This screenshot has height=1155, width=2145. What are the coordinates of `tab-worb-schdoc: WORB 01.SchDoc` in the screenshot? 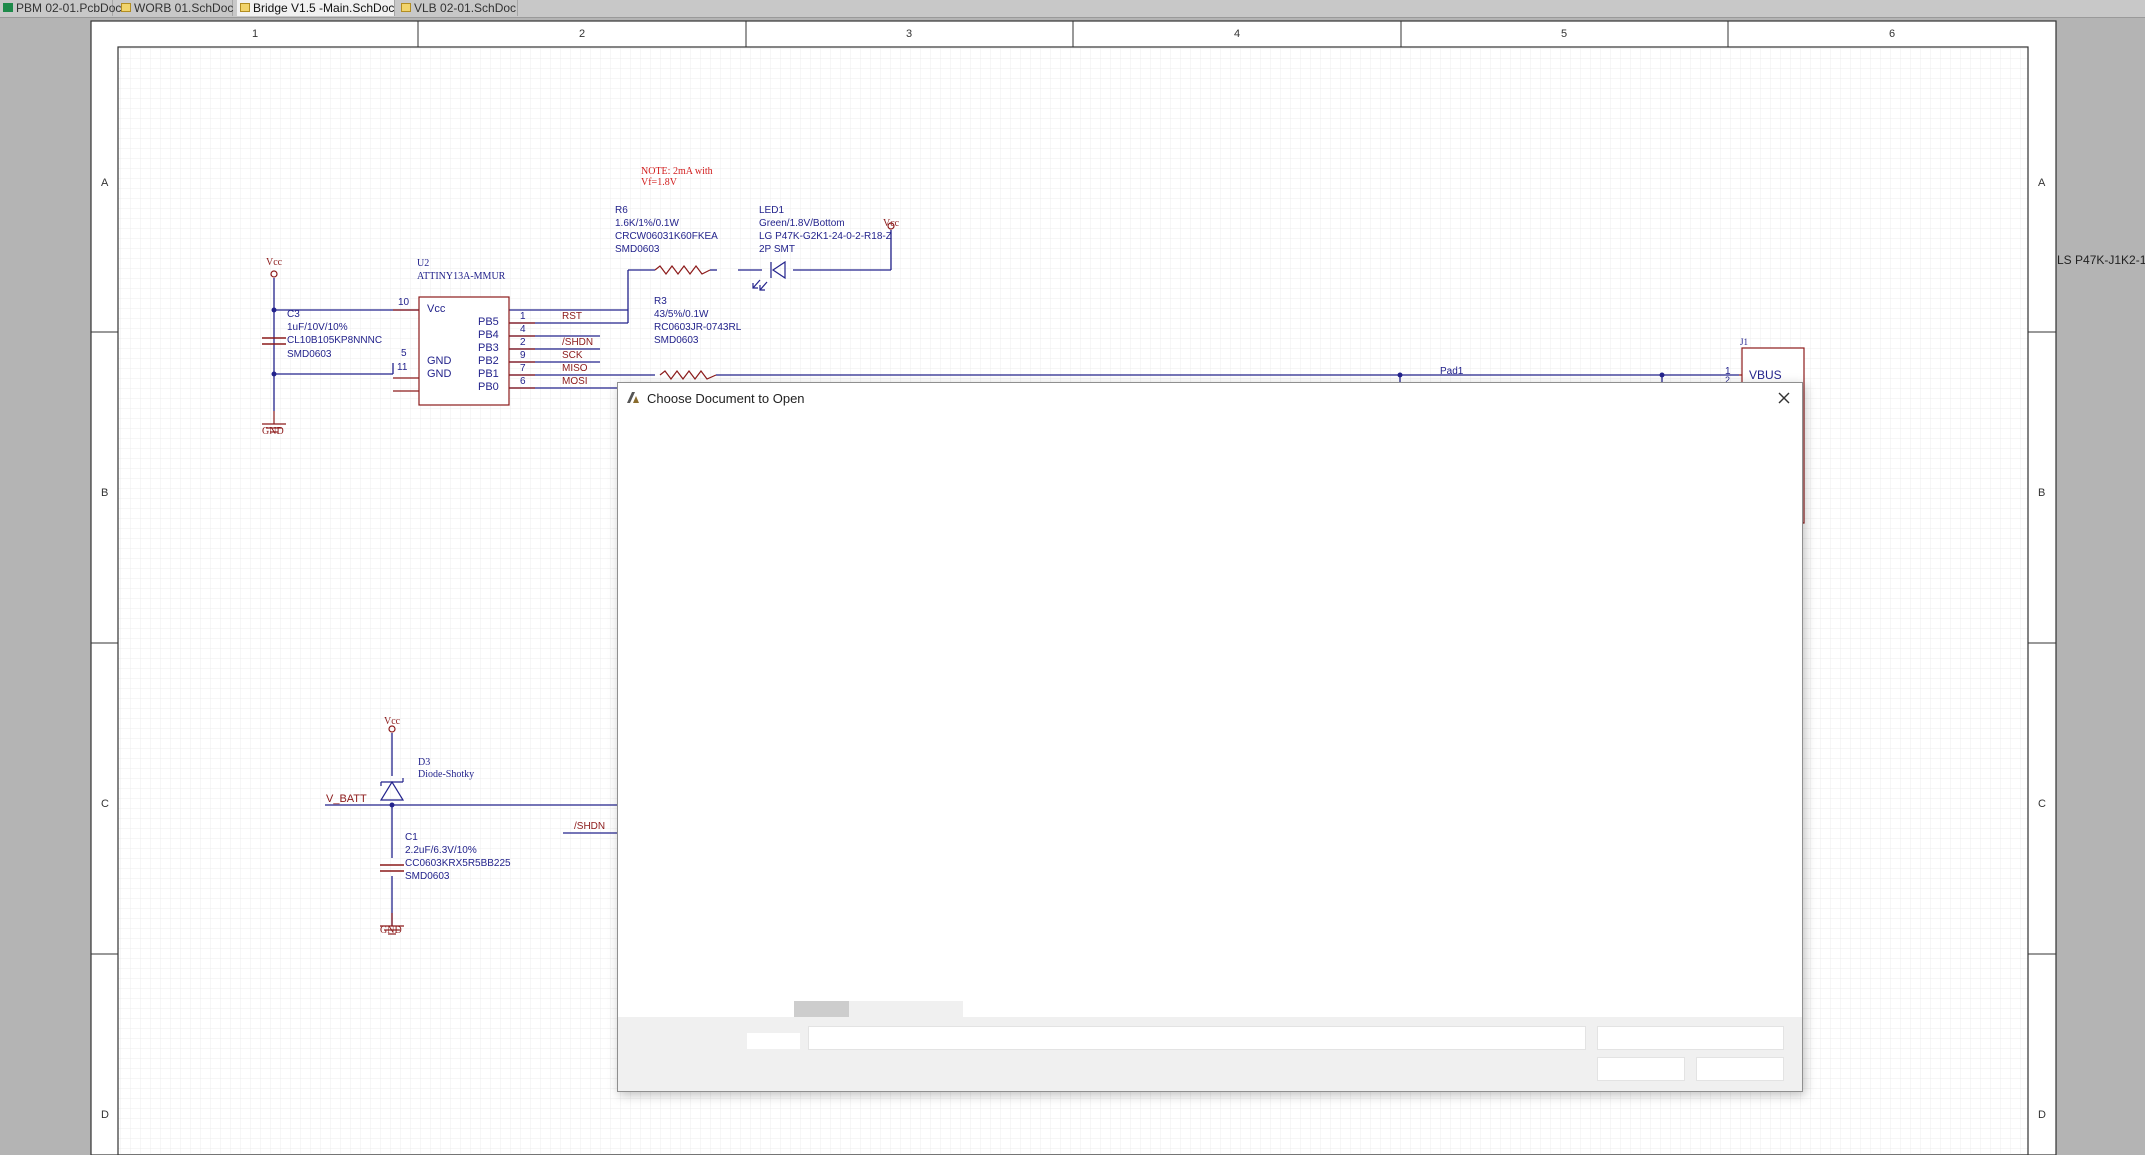 It's located at (175, 8).